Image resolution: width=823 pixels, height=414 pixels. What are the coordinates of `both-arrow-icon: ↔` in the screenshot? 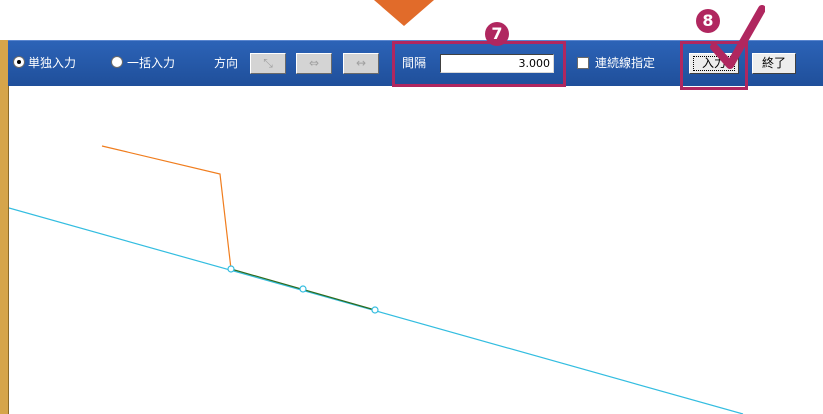 It's located at (361, 63).